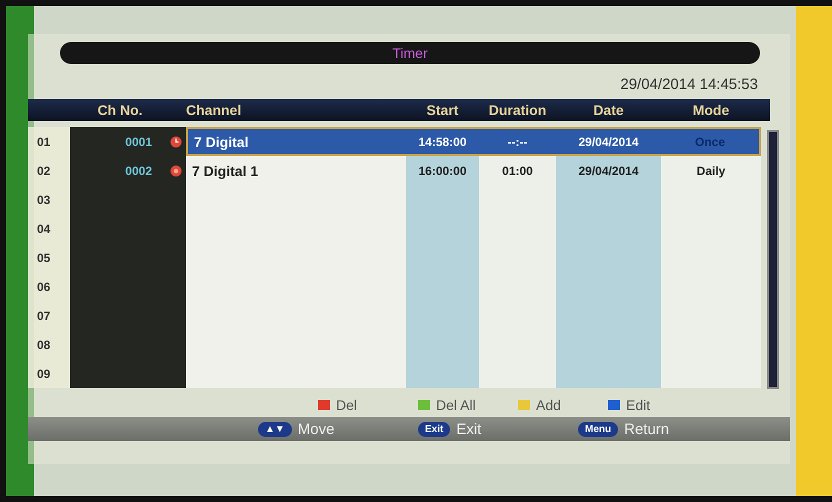 This screenshot has width=832, height=502. Describe the element at coordinates (49, 199) in the screenshot. I see `row-number: 03` at that location.